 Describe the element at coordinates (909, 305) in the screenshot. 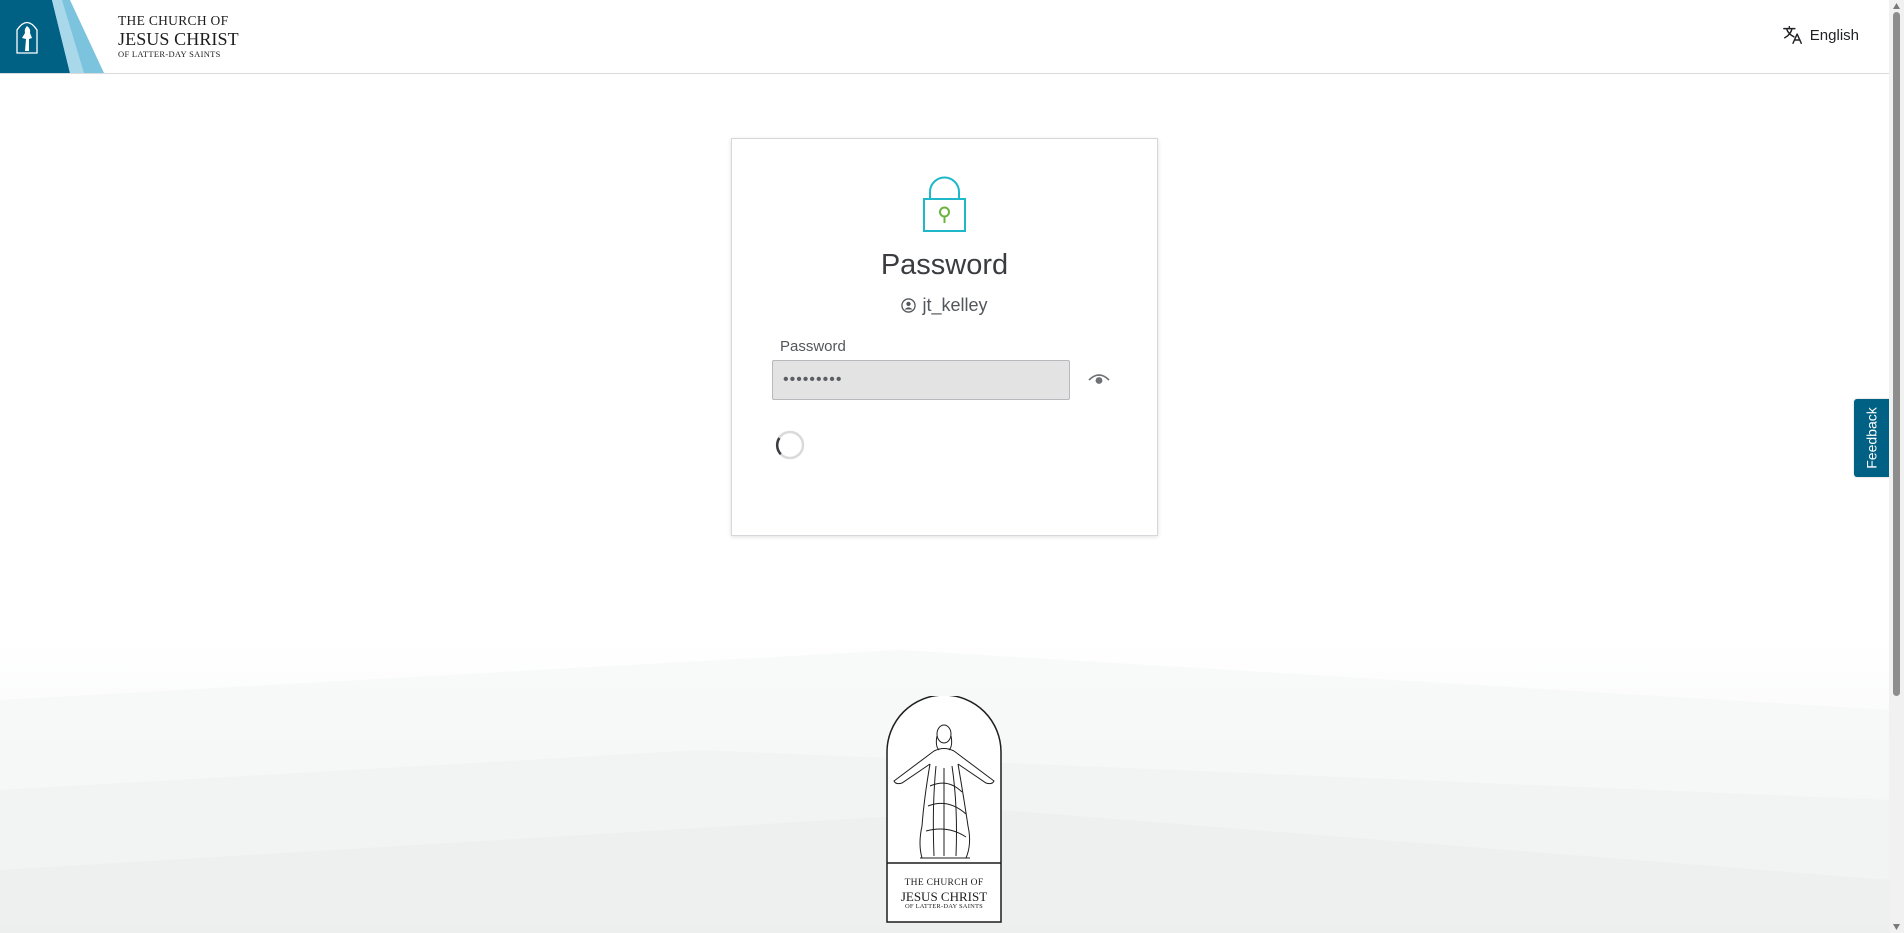

I see `user-circle-icon` at that location.